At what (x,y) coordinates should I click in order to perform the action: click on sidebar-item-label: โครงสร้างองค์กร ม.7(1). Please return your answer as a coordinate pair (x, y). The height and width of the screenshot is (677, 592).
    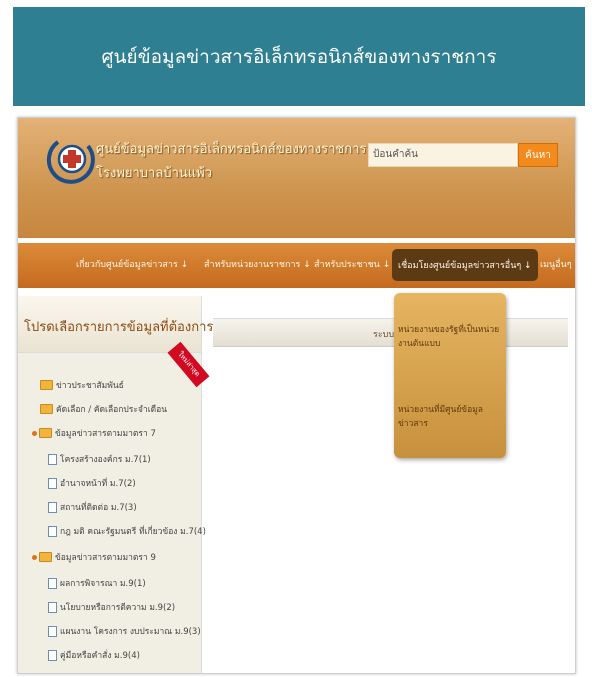
    Looking at the image, I should click on (105, 460).